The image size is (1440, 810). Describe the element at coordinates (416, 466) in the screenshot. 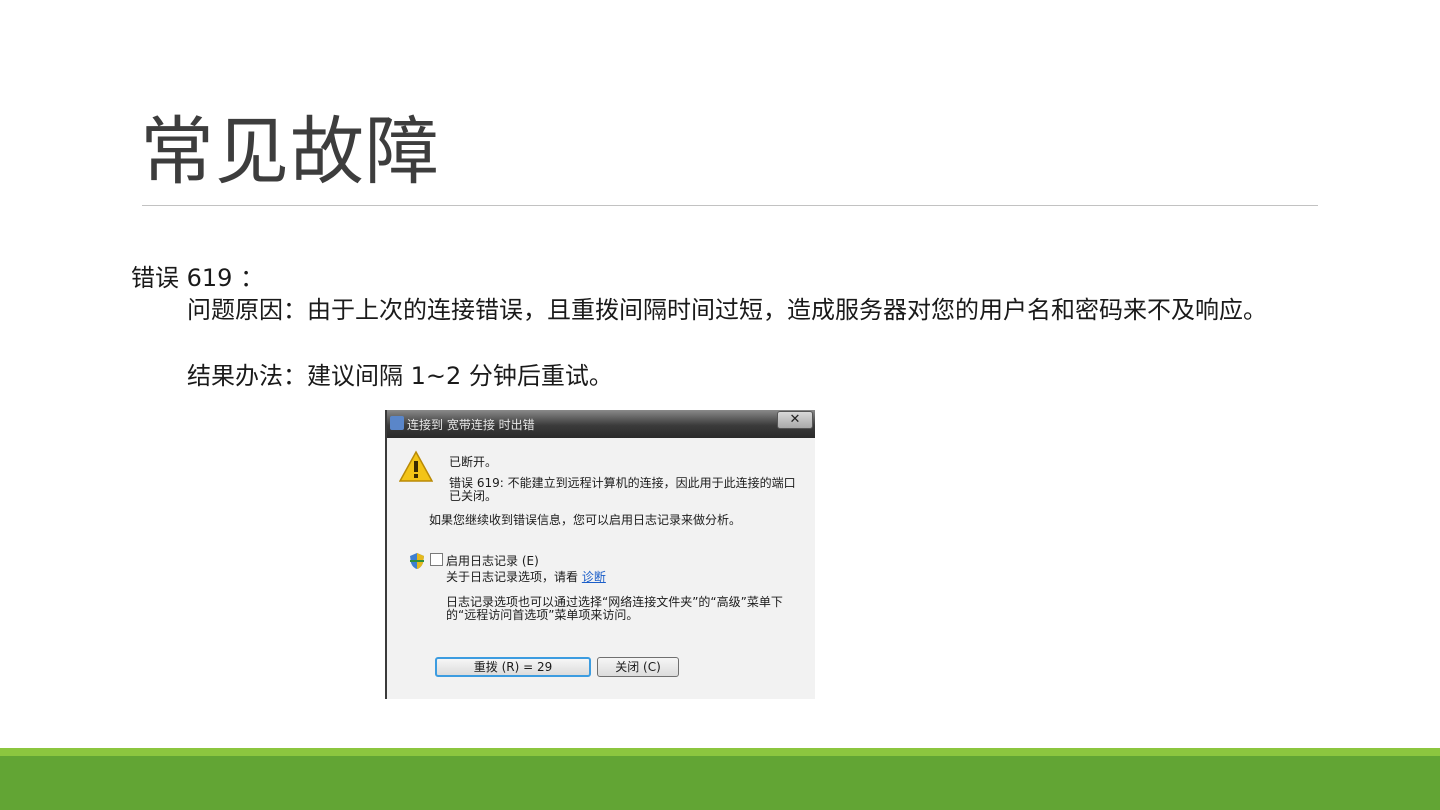

I see `warning-icon` at that location.